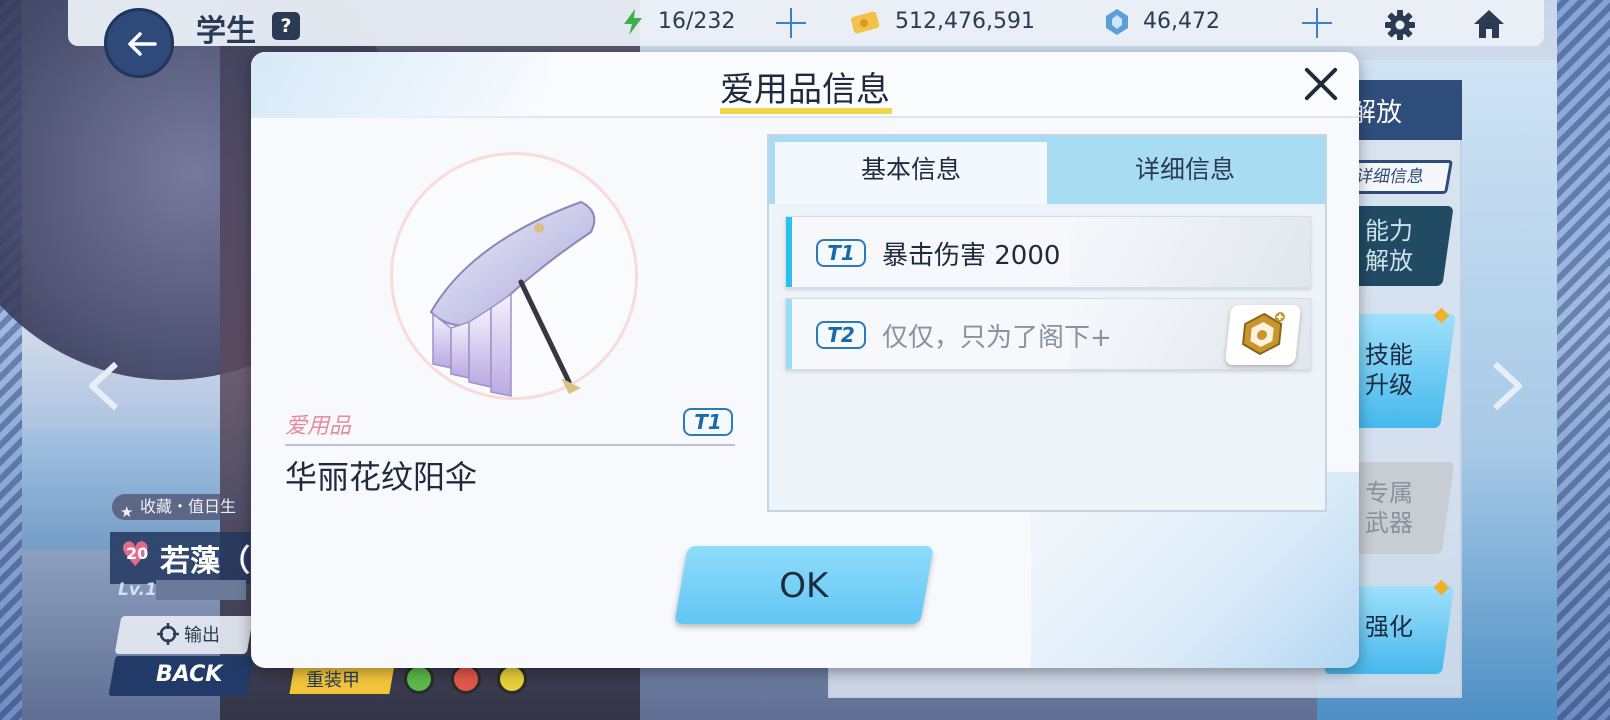  Describe the element at coordinates (168, 634) in the screenshot. I see `crosshair-icon` at that location.